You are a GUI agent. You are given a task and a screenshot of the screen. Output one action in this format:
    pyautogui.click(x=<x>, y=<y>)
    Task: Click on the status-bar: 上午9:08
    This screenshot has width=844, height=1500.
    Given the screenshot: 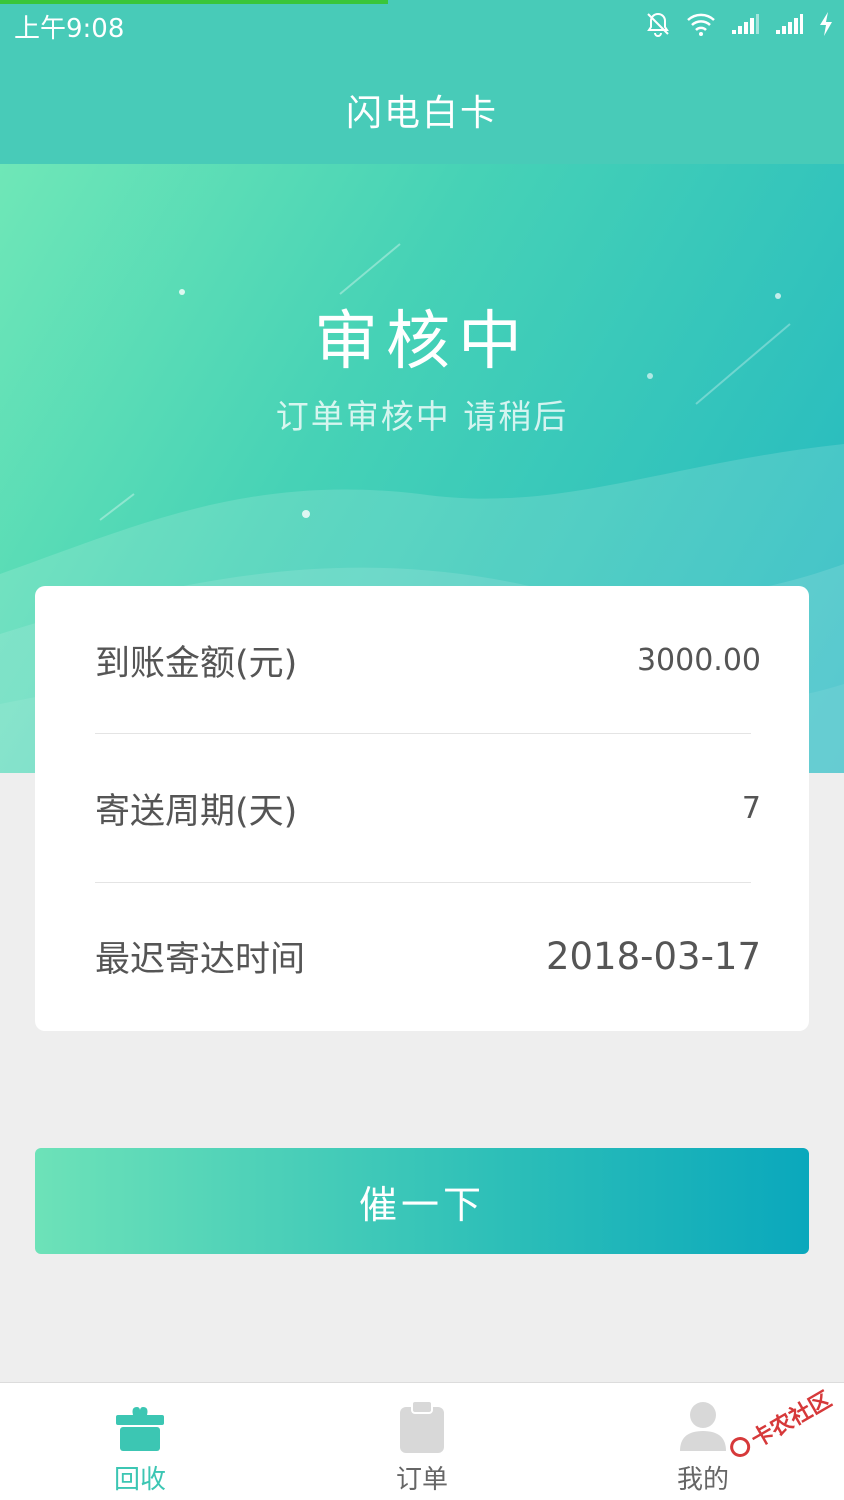 What is the action you would take?
    pyautogui.click(x=422, y=25)
    